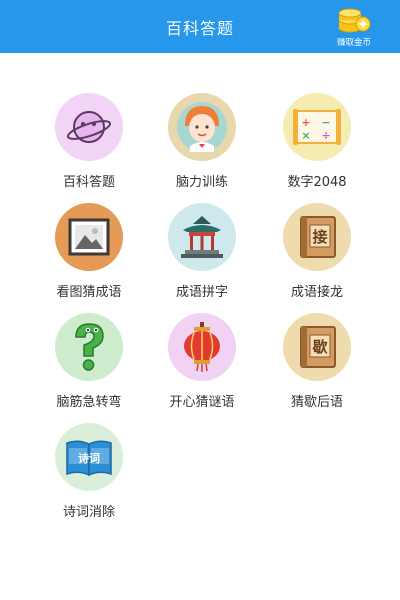  I want to click on tile-chengyu-jielong: 接 成语接龙, so click(317, 253).